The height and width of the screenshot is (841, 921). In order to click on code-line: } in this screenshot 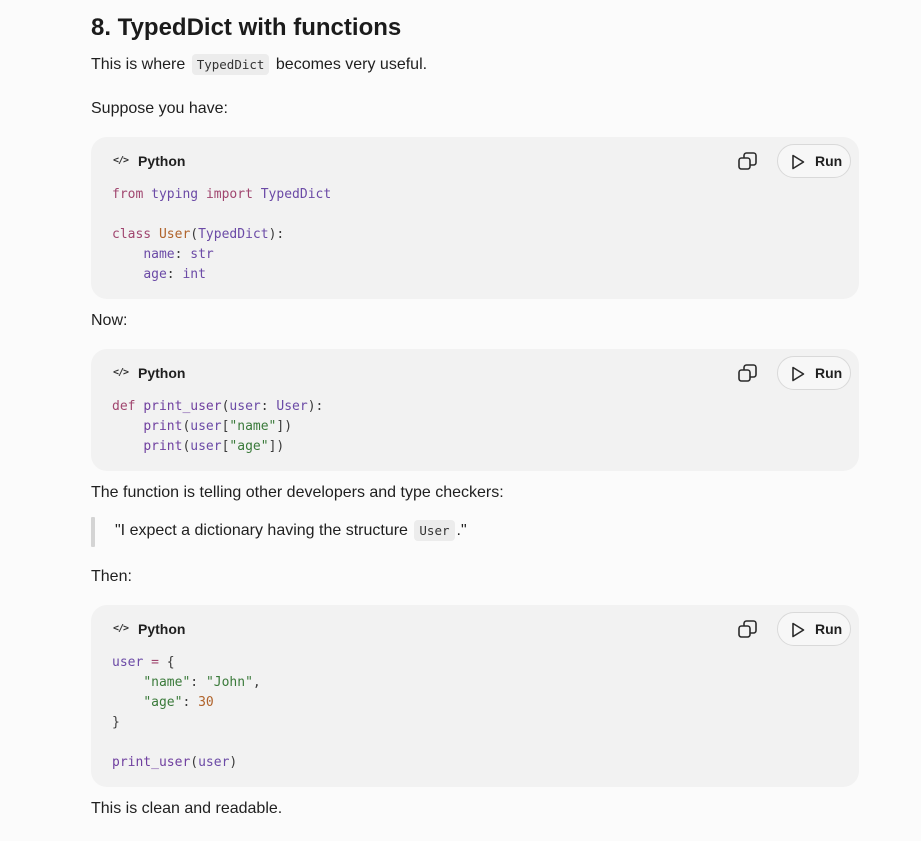, I will do `click(116, 722)`.